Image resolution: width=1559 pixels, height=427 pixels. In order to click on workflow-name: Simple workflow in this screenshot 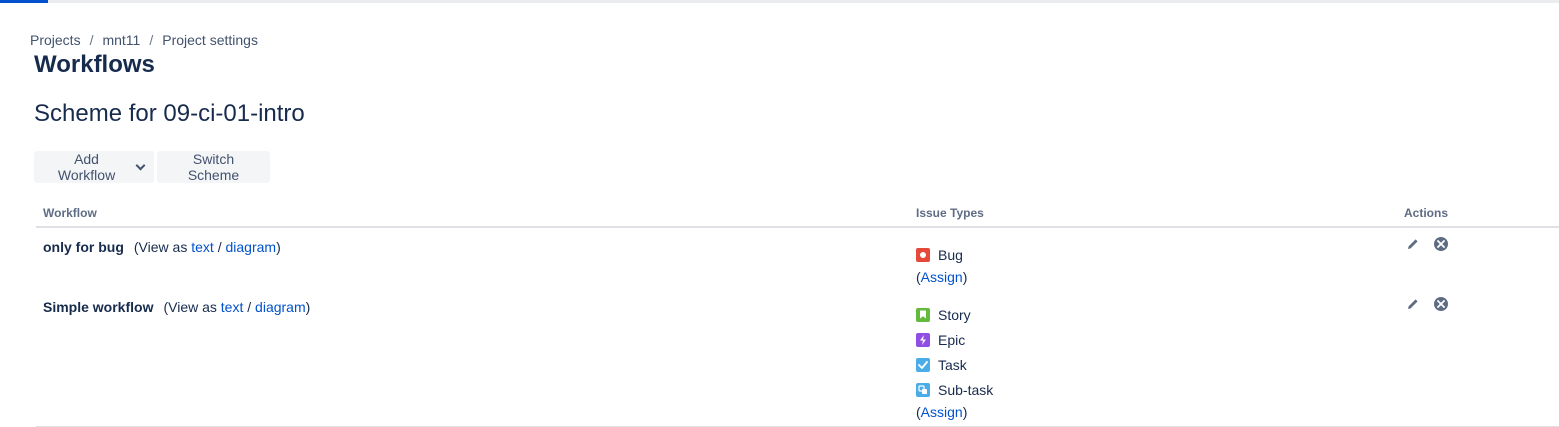, I will do `click(98, 307)`.